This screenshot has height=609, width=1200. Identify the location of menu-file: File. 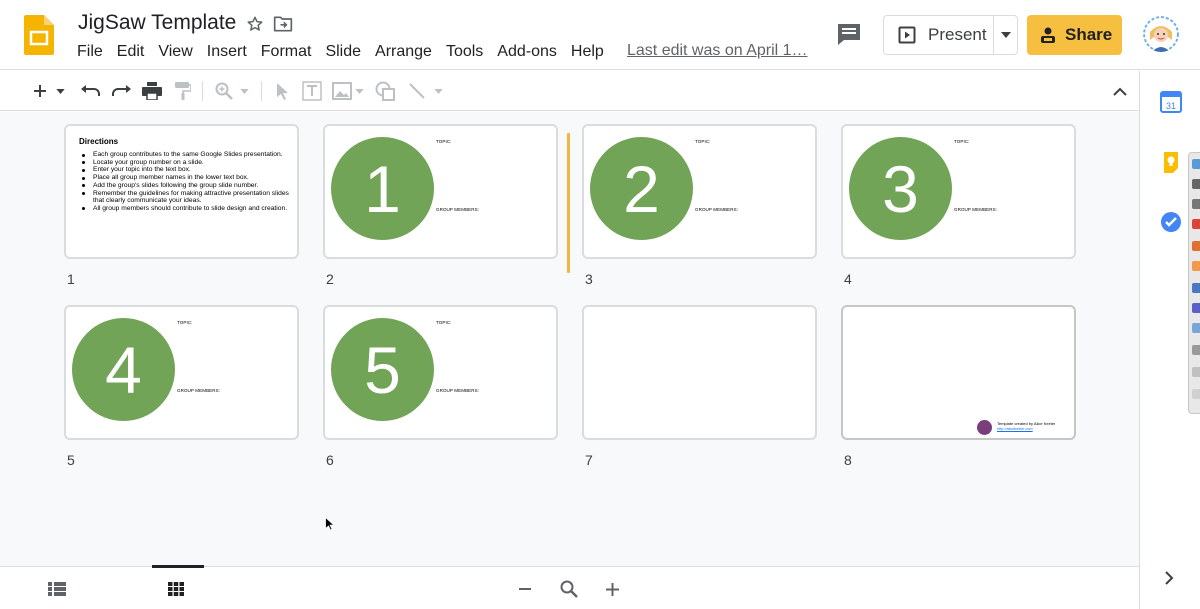
(93, 53).